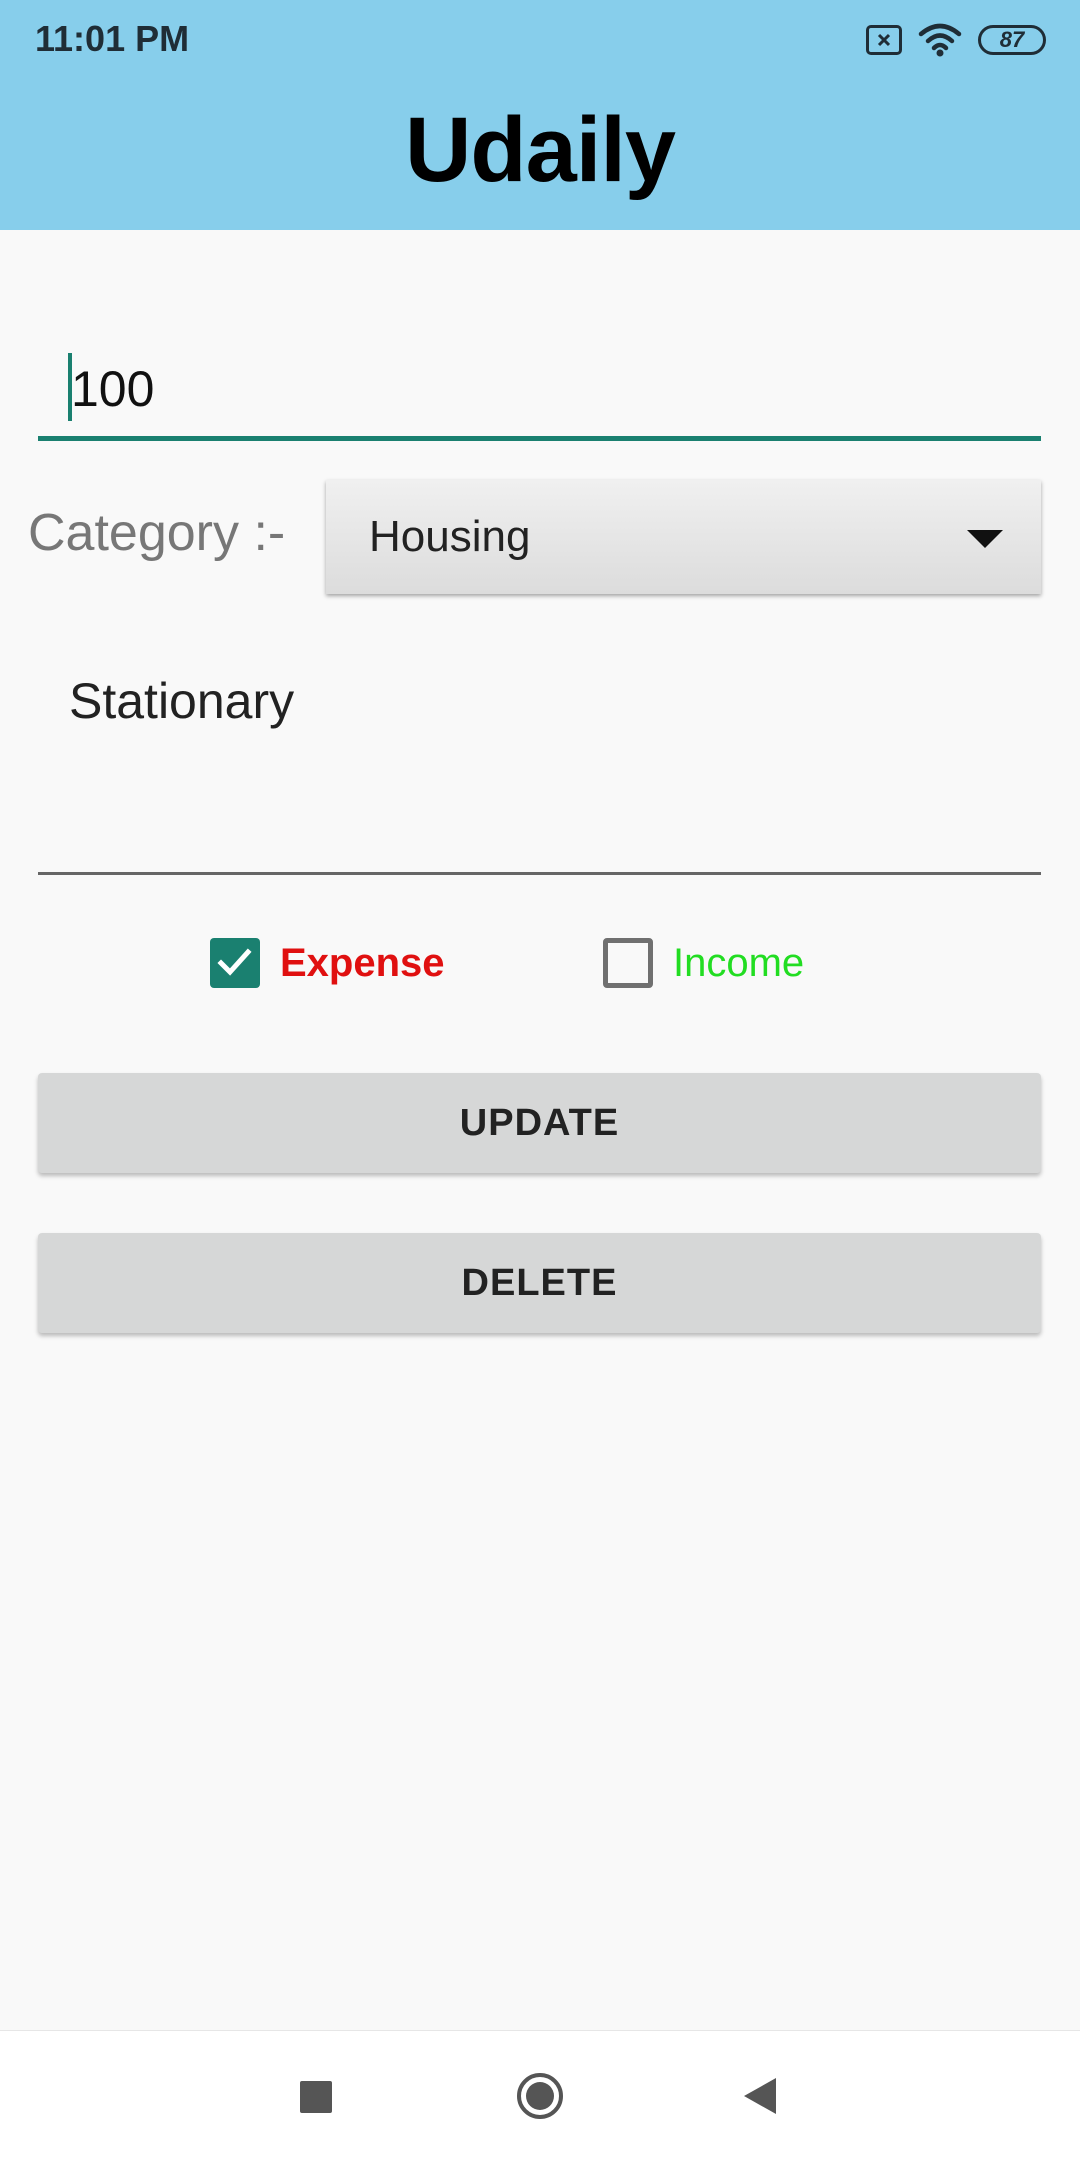 This screenshot has width=1080, height=2160. What do you see at coordinates (362, 962) in the screenshot?
I see `expense-label: Expense` at bounding box center [362, 962].